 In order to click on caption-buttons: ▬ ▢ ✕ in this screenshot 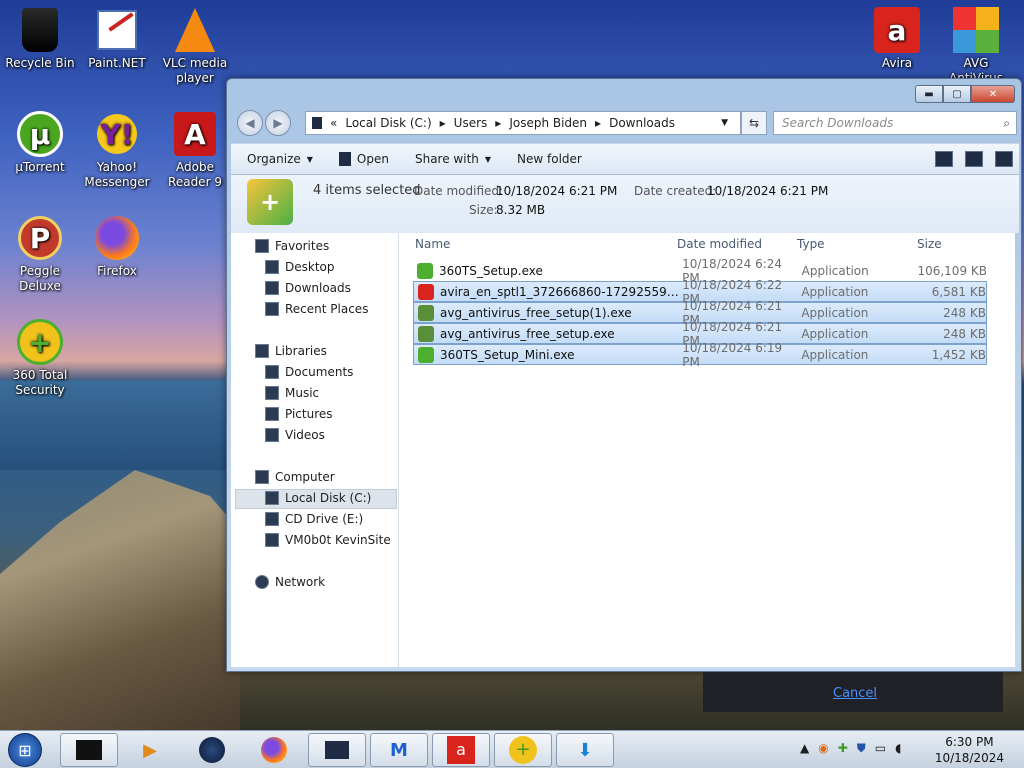, I will do `click(965, 94)`.